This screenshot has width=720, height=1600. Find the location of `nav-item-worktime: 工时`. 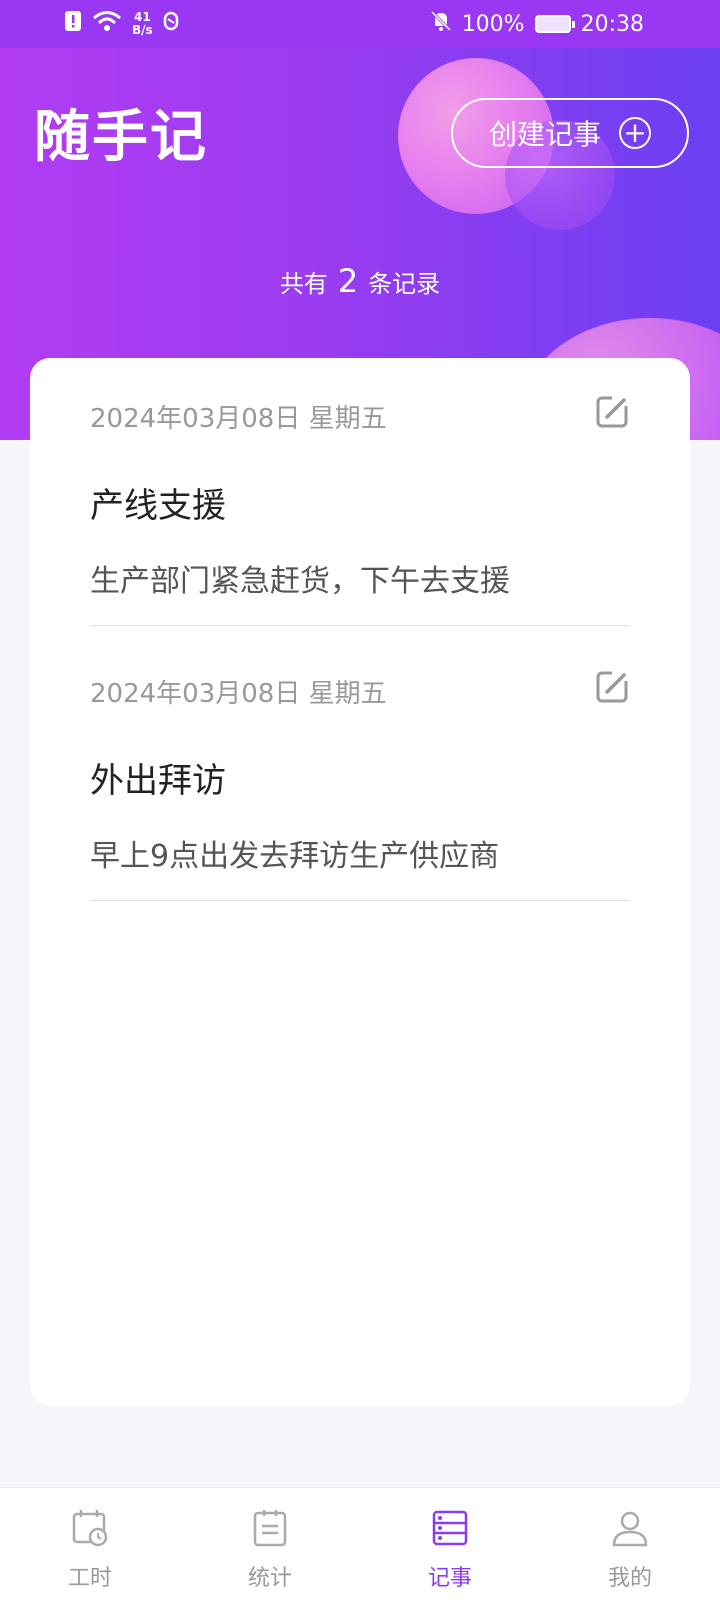

nav-item-worktime: 工时 is located at coordinates (90, 1544).